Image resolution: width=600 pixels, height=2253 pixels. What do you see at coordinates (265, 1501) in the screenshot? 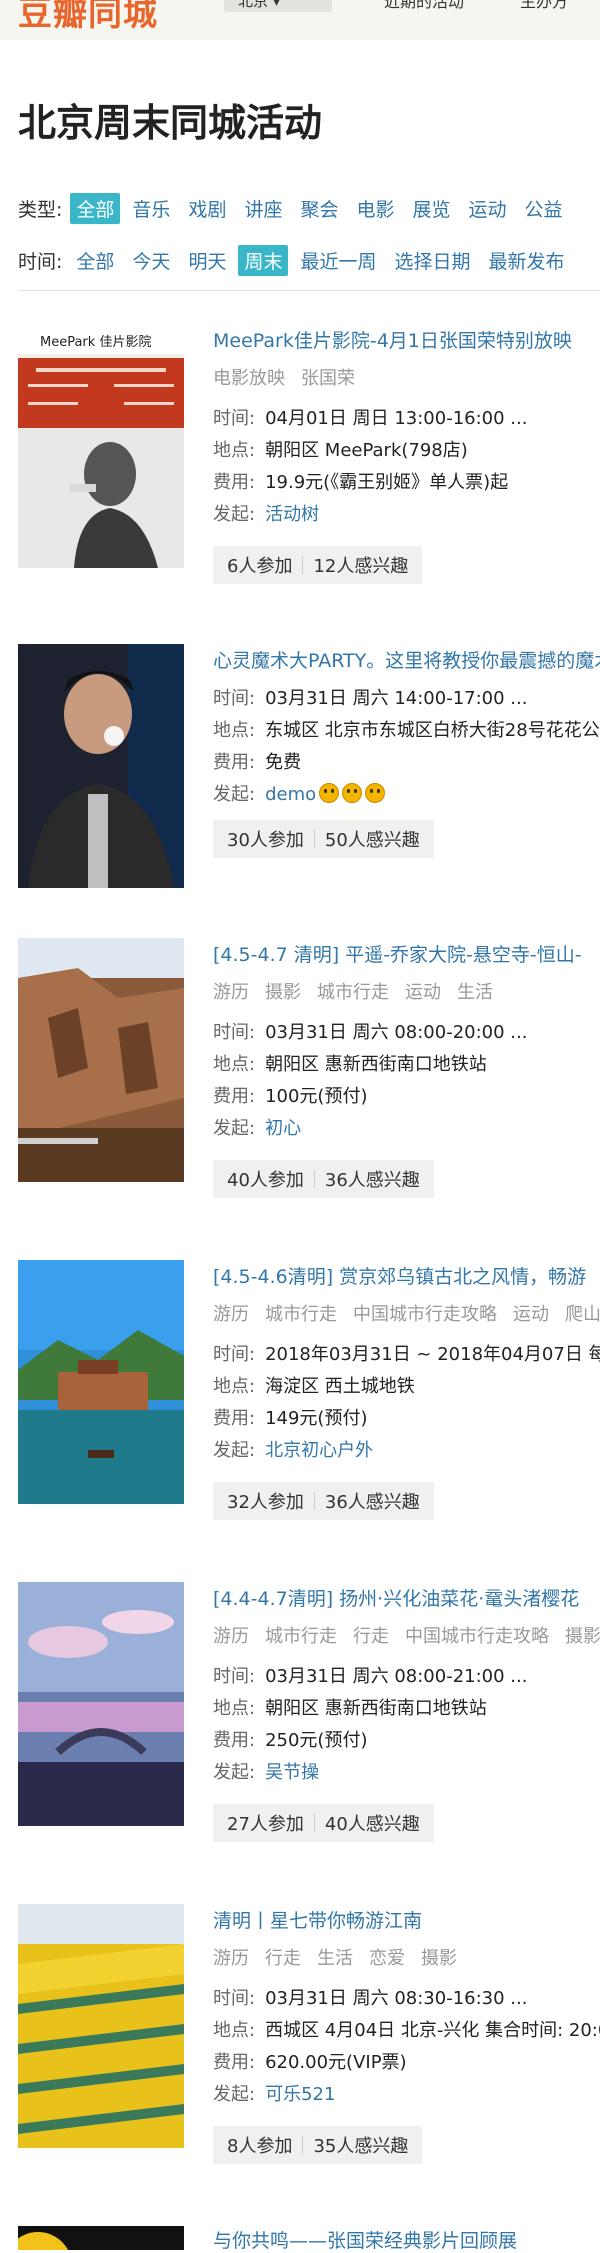
I see `joined-count: 32人参加` at bounding box center [265, 1501].